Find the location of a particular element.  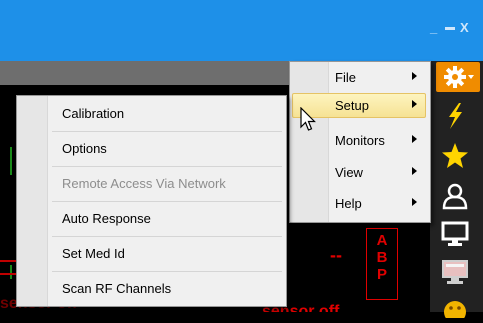

side-toolbar is located at coordinates (456, 189).